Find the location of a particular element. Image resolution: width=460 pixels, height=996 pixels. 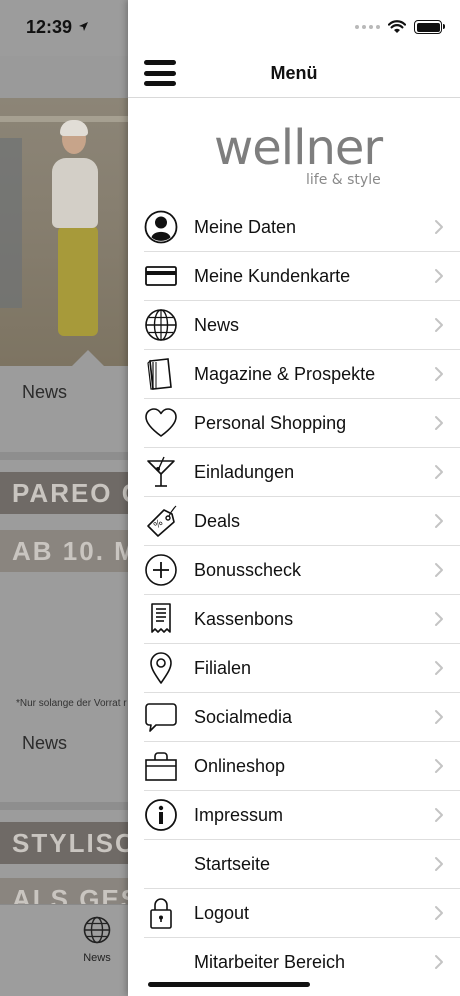

menu-item-label: Meine Daten is located at coordinates (245, 226).